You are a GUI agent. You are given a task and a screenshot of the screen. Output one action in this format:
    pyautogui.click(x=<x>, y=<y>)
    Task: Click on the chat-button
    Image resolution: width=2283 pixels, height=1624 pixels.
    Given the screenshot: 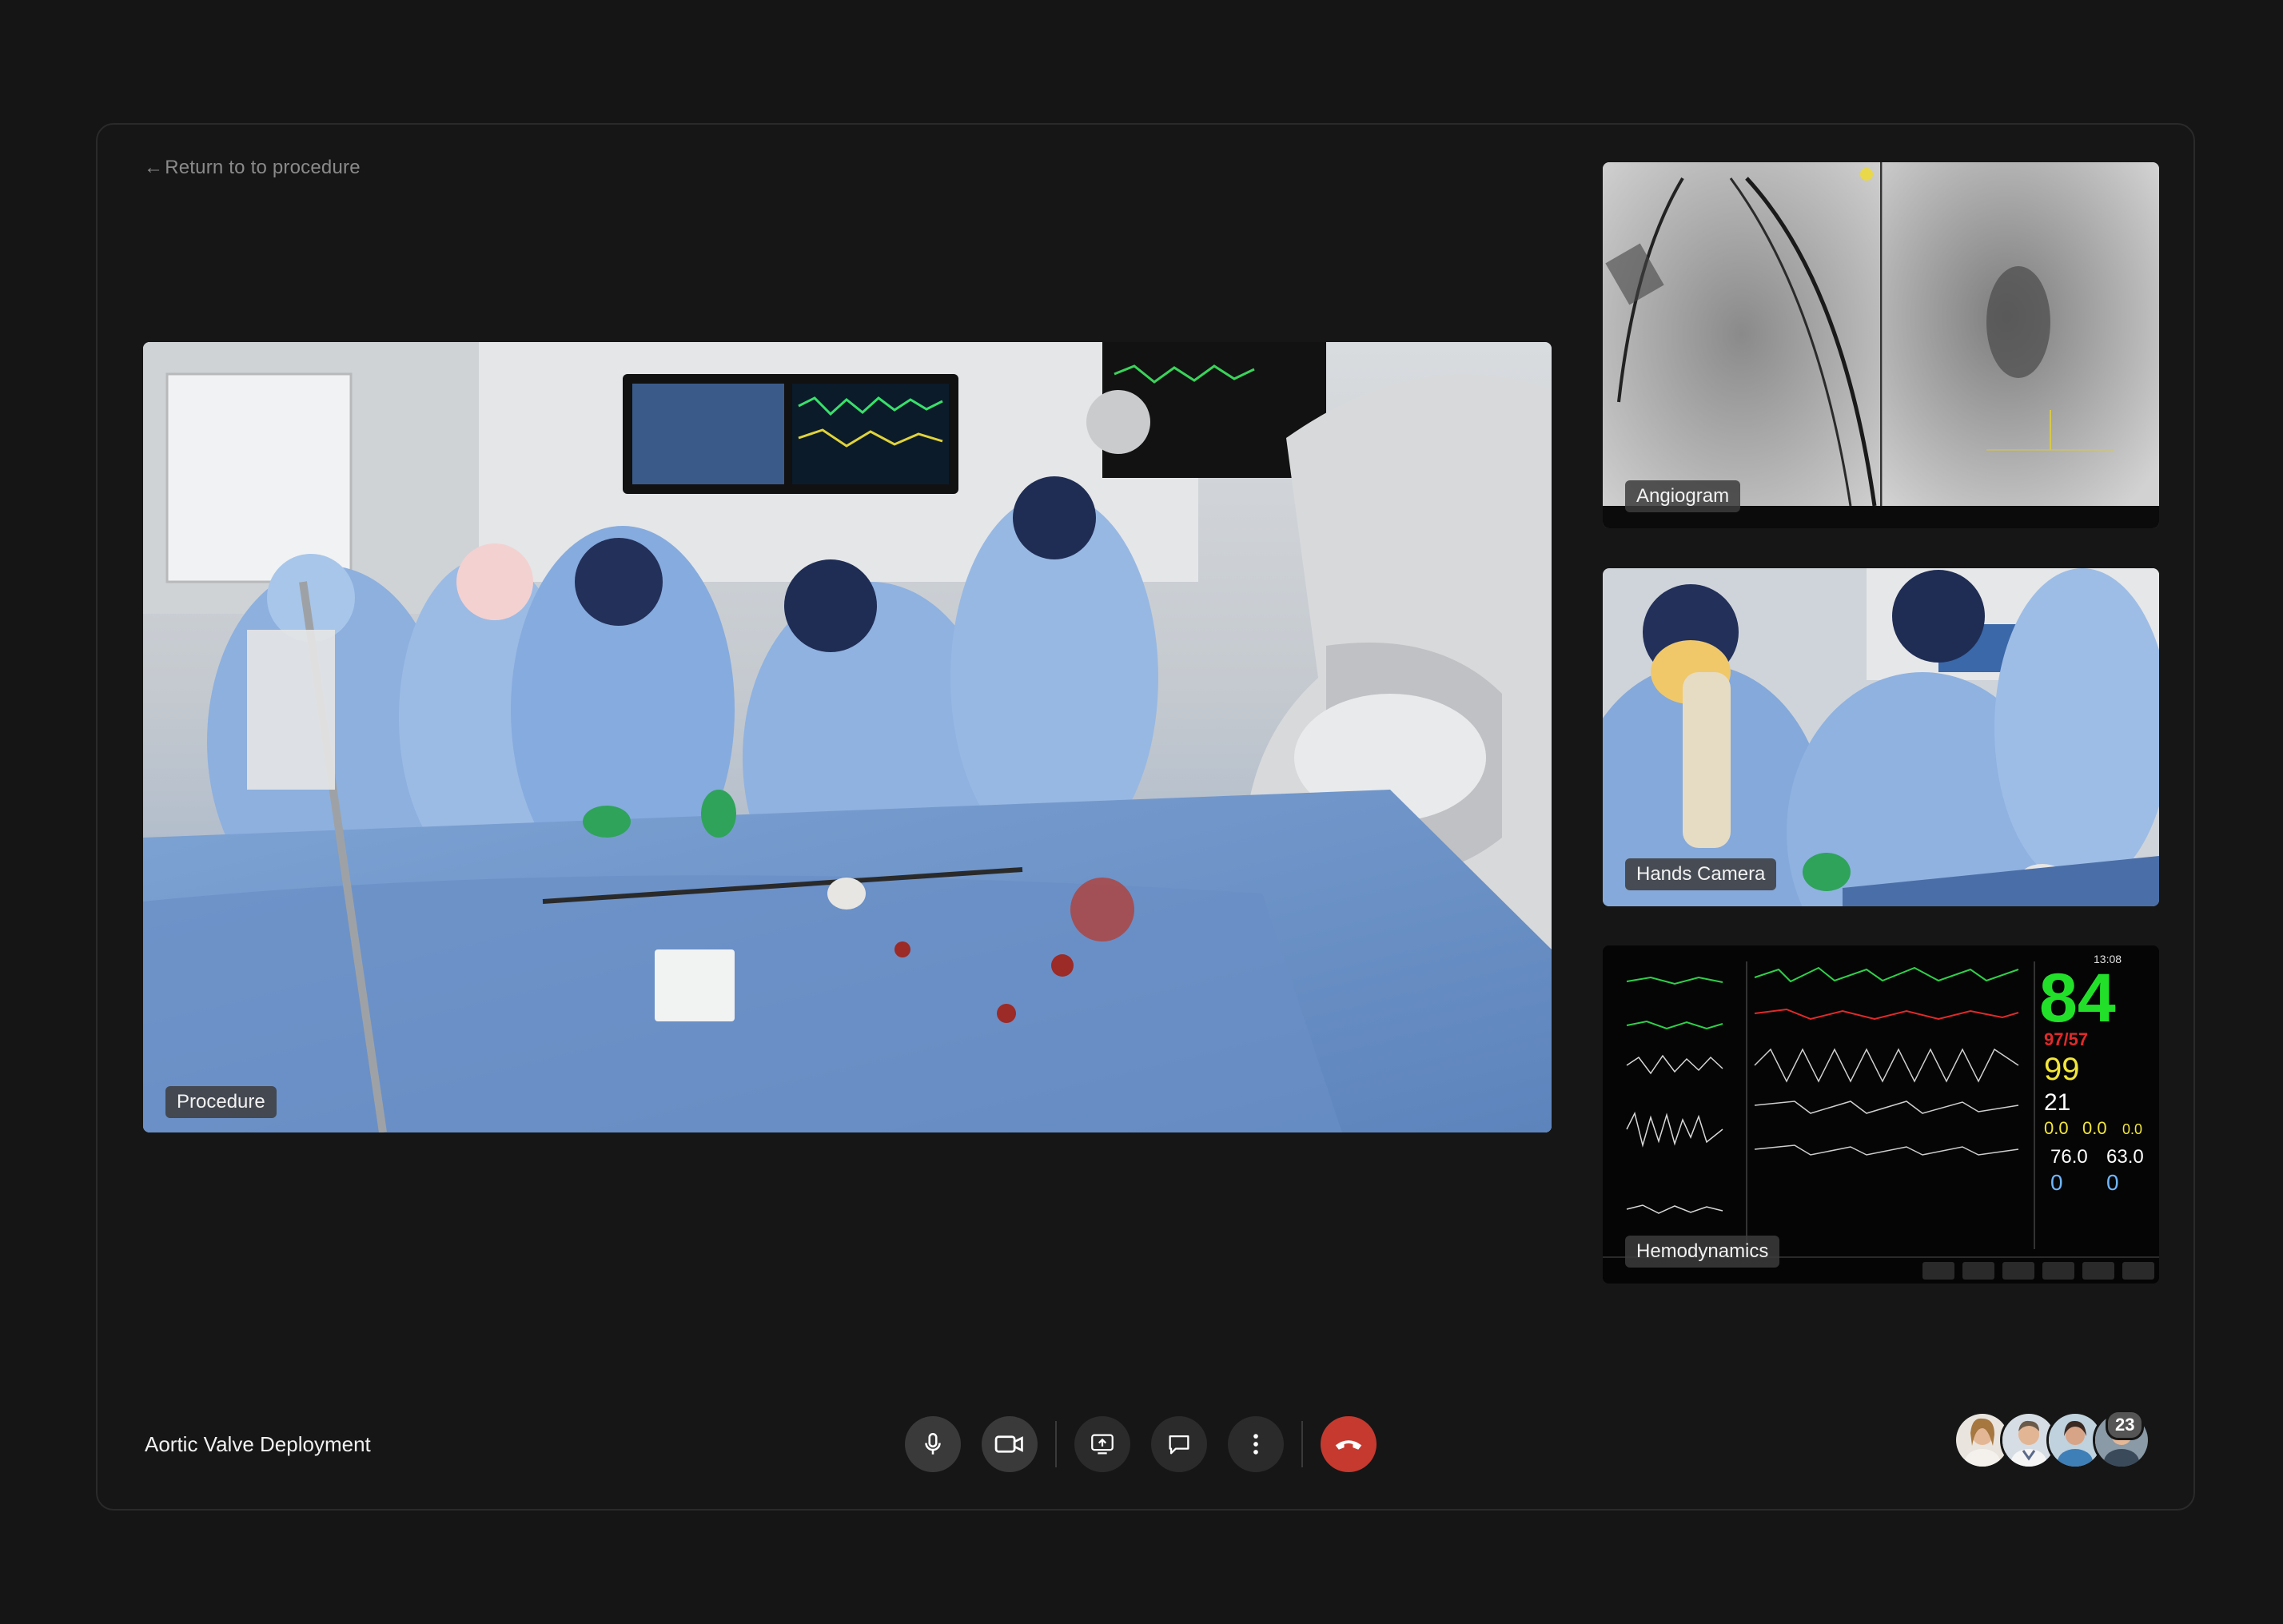 What is the action you would take?
    pyautogui.click(x=1179, y=1444)
    